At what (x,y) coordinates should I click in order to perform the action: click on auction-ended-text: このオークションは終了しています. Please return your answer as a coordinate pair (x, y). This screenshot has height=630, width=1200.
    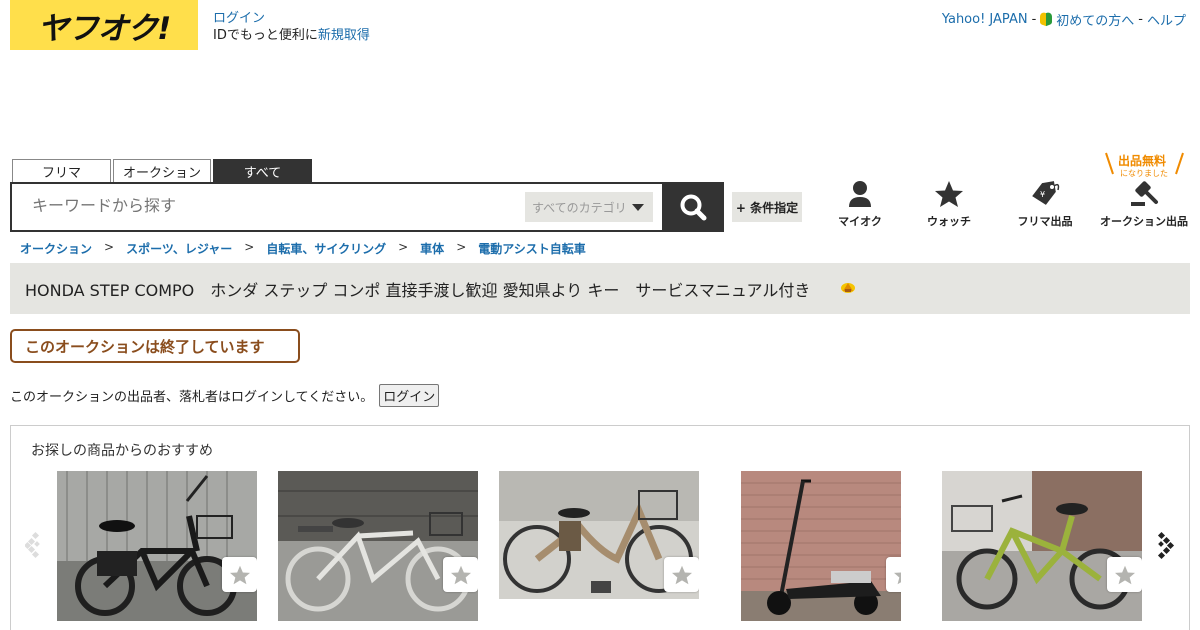
    Looking at the image, I should click on (145, 346).